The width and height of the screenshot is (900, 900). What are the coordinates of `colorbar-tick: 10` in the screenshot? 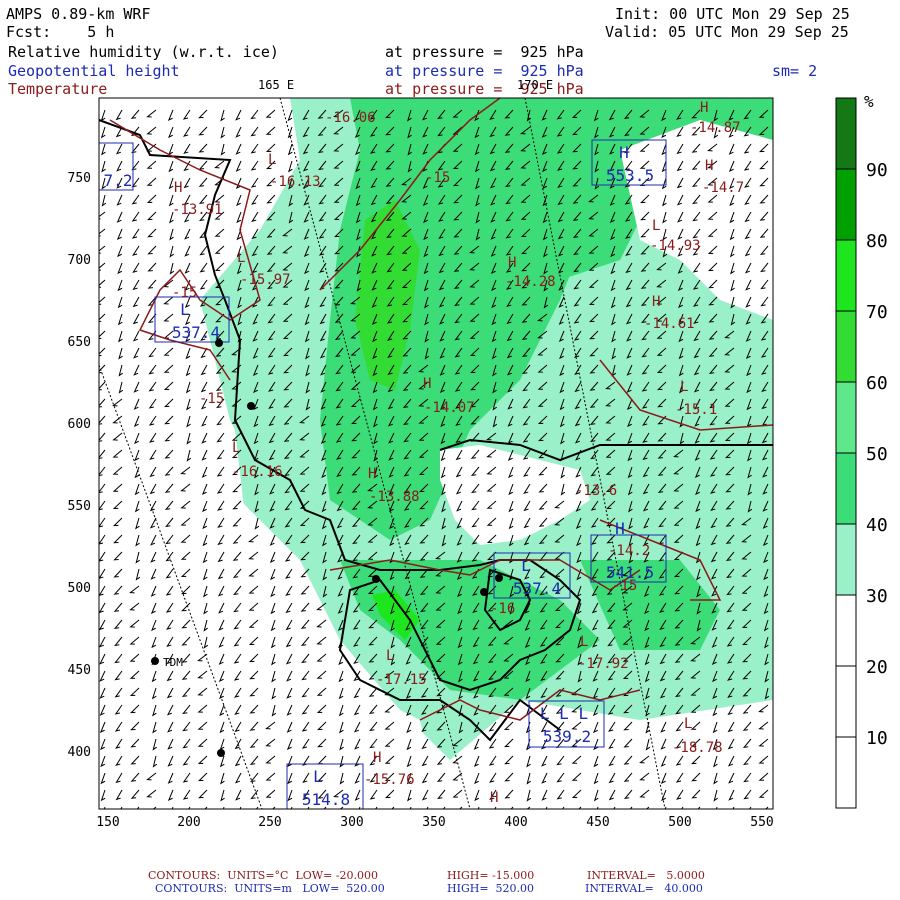 It's located at (877, 738).